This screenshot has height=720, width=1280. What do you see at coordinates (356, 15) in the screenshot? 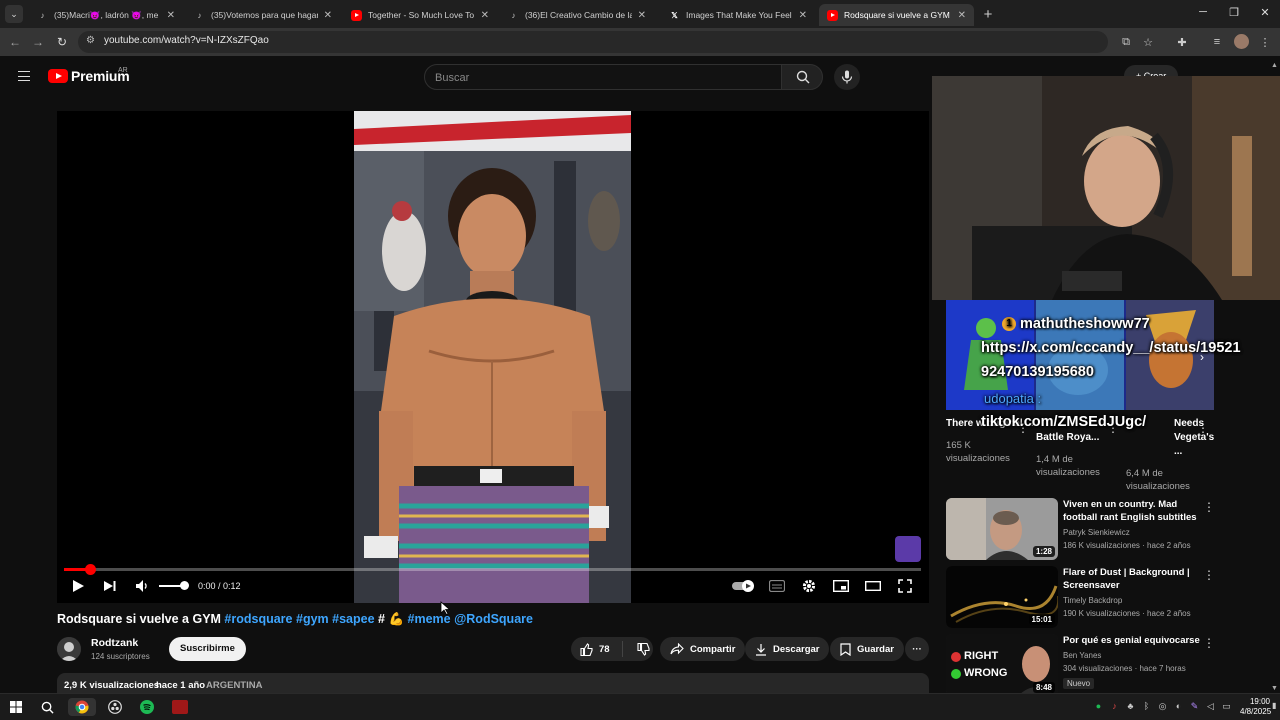
I see `youtube-icon` at bounding box center [356, 15].